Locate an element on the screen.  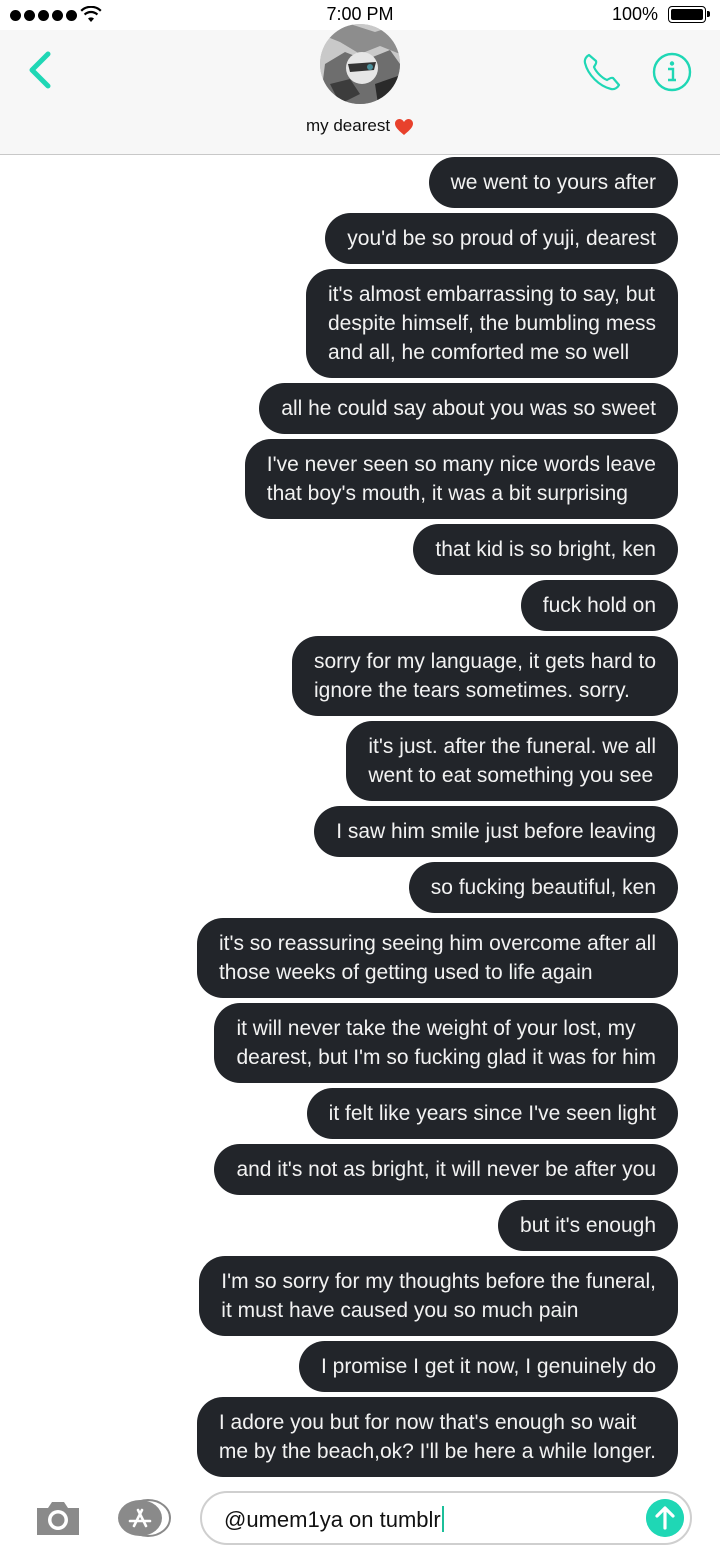
chevron-left-icon is located at coordinates (40, 70).